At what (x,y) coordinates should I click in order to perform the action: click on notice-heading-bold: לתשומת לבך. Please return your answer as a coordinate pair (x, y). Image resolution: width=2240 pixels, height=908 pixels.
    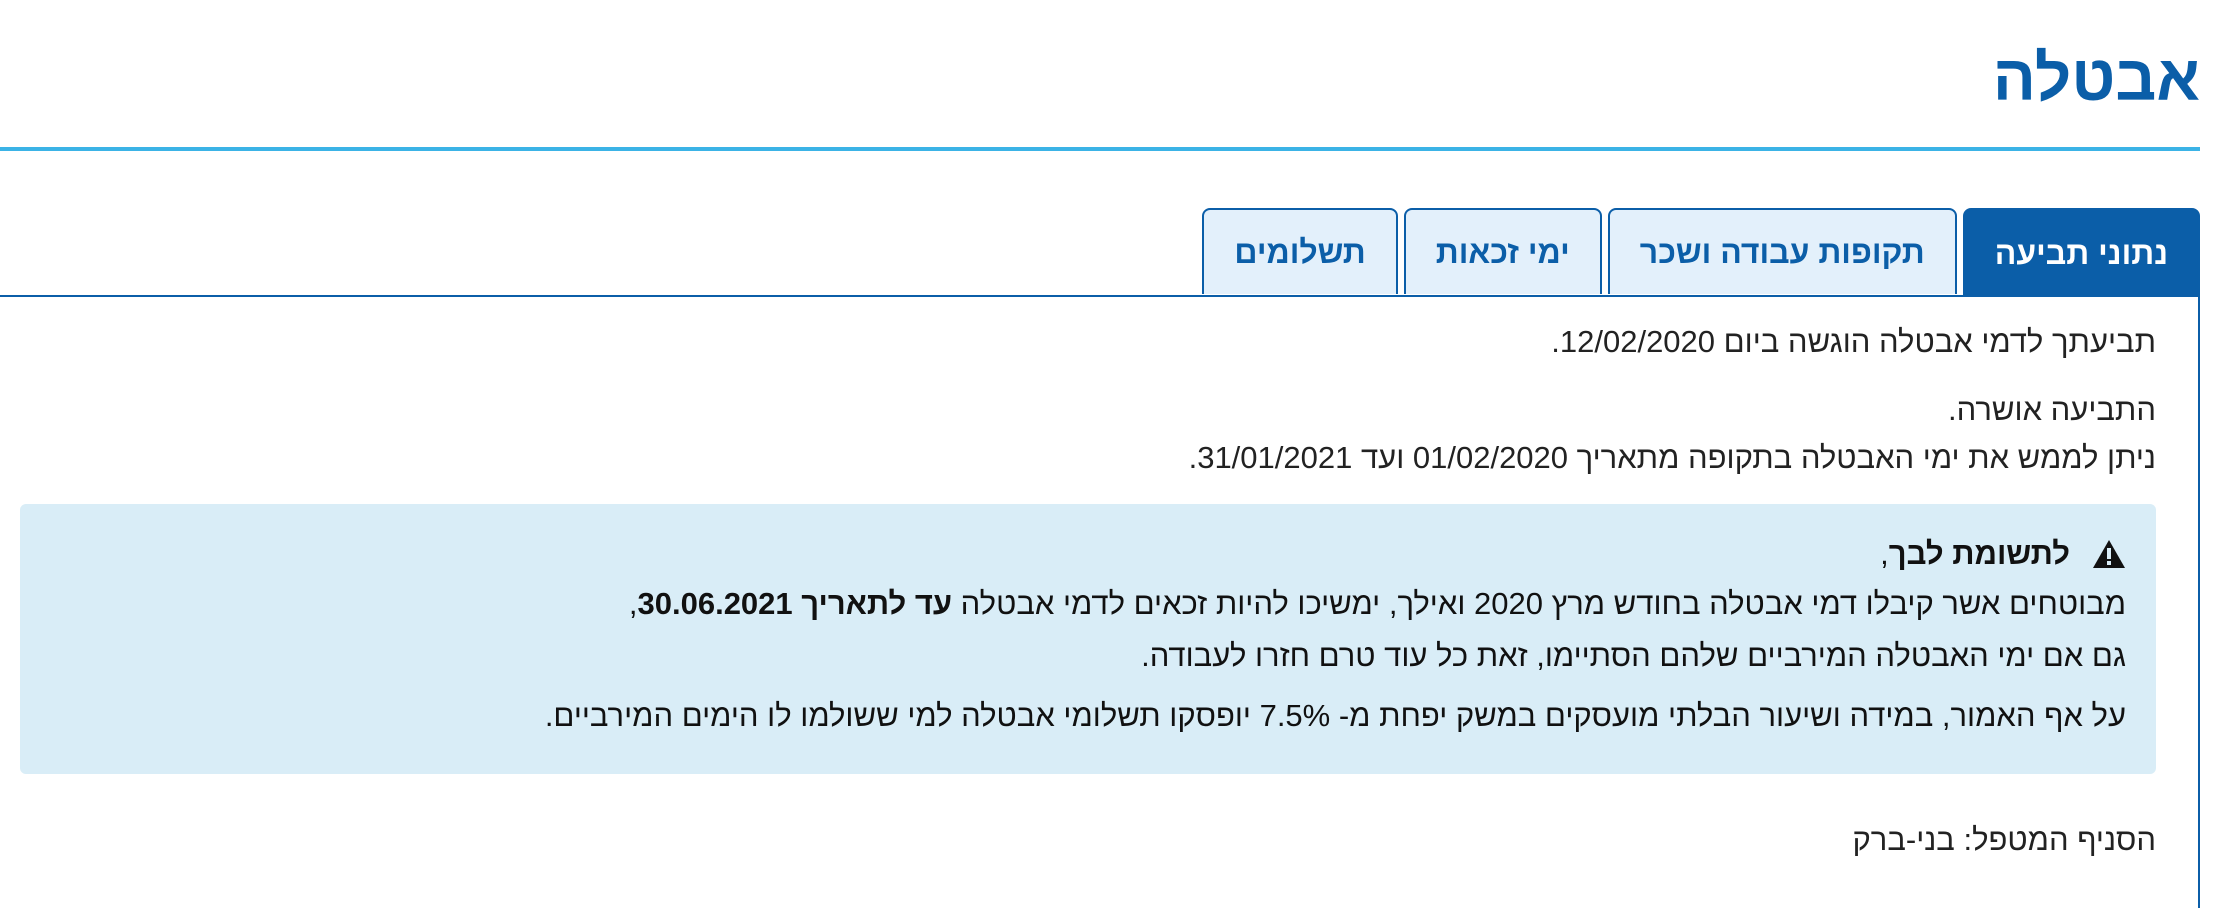
    Looking at the image, I should click on (1979, 553).